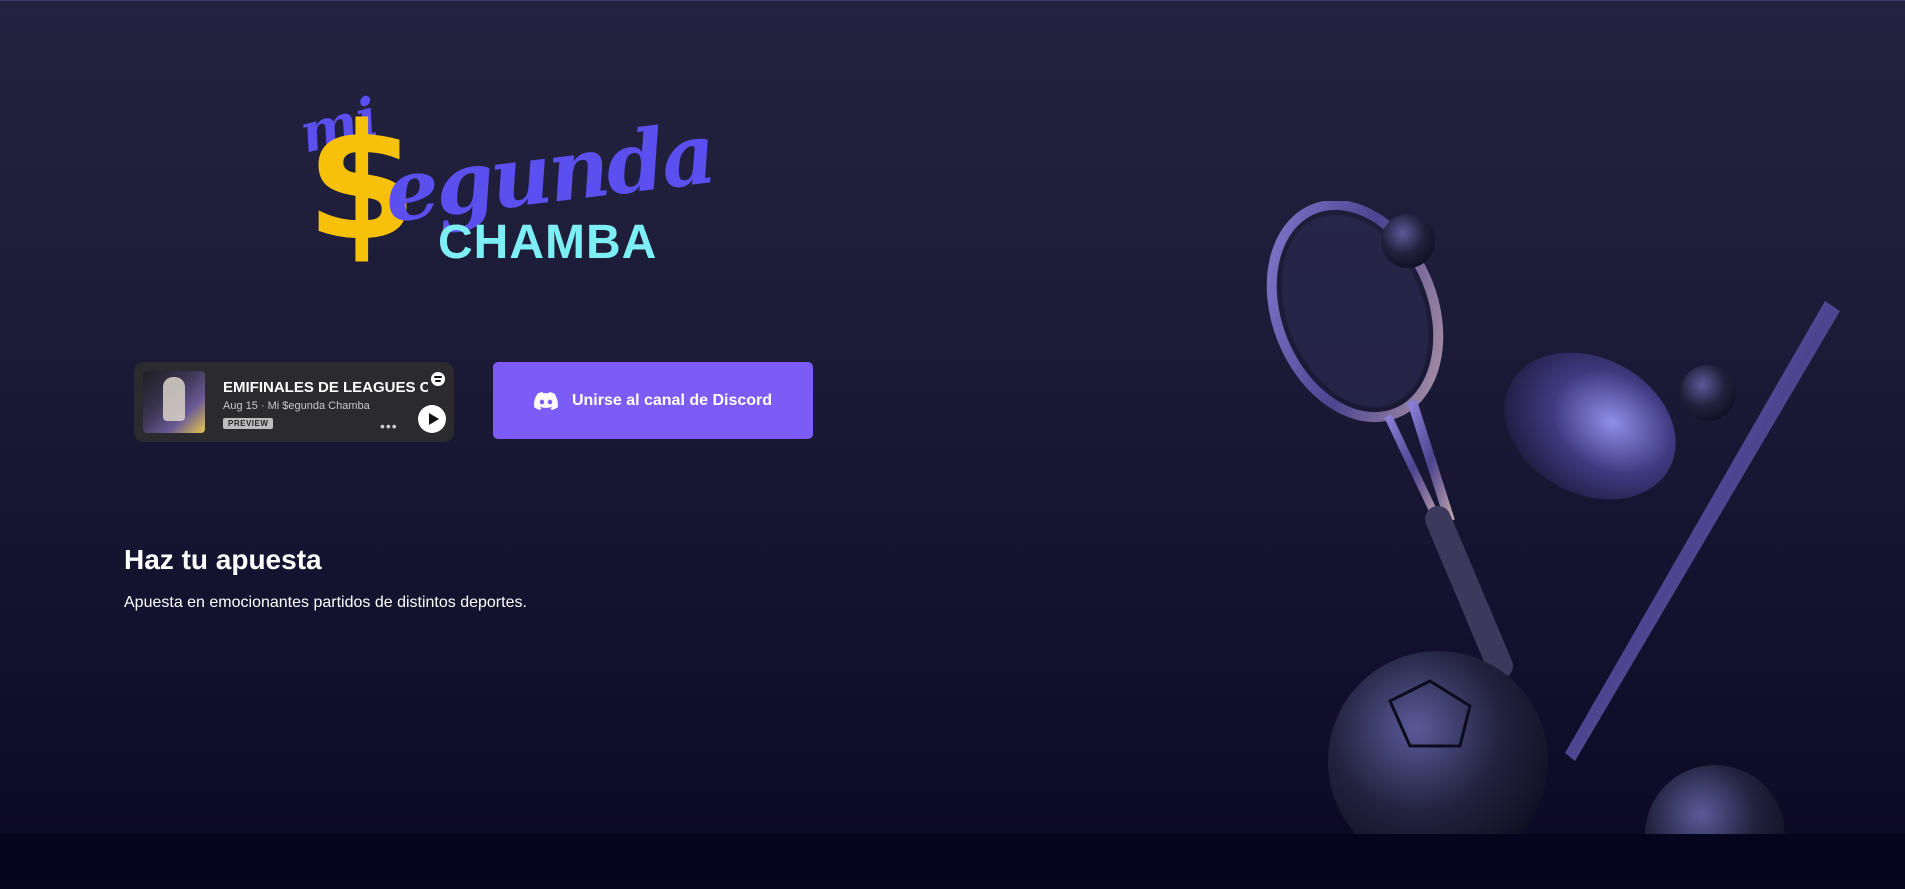  What do you see at coordinates (1715, 800) in the screenshot?
I see `ball-partial-icon` at bounding box center [1715, 800].